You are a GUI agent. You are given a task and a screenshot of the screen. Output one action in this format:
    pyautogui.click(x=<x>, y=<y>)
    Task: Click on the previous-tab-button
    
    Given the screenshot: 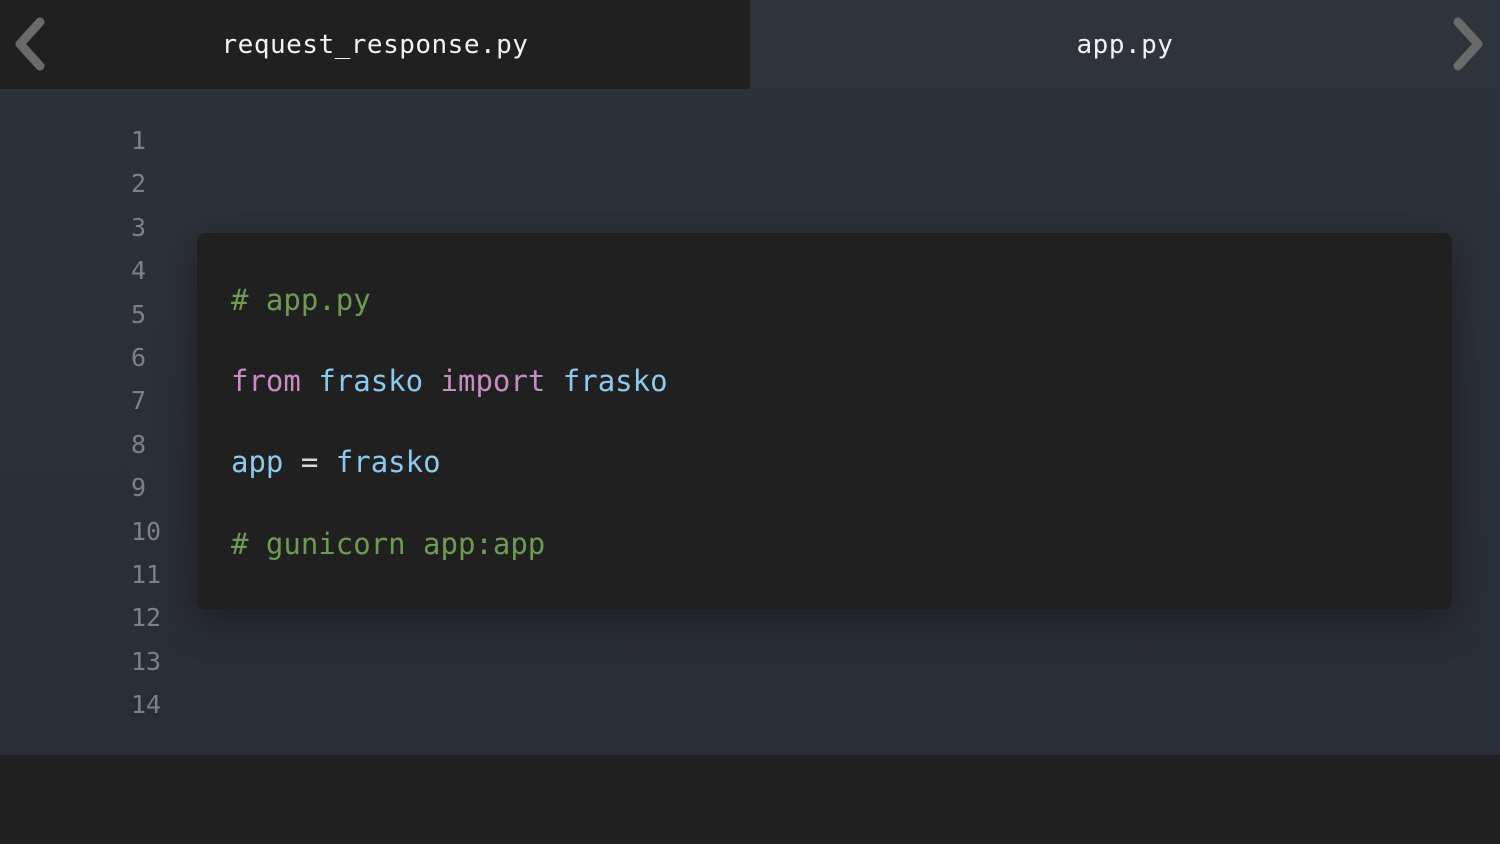 What is the action you would take?
    pyautogui.click(x=30, y=44)
    